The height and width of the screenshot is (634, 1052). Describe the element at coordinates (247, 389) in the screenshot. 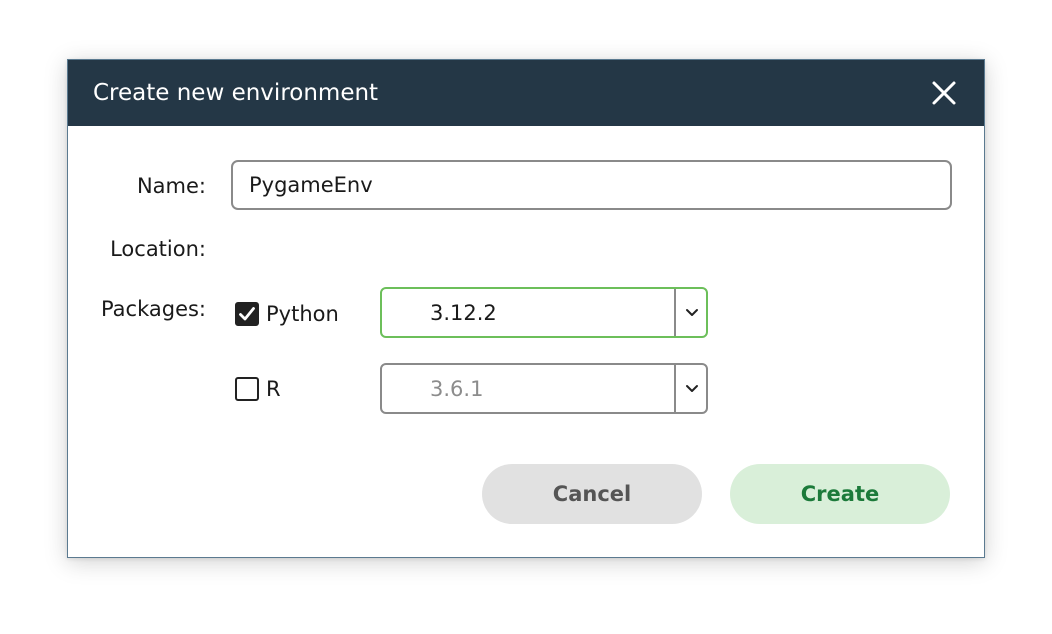

I see `r-checkbox` at that location.